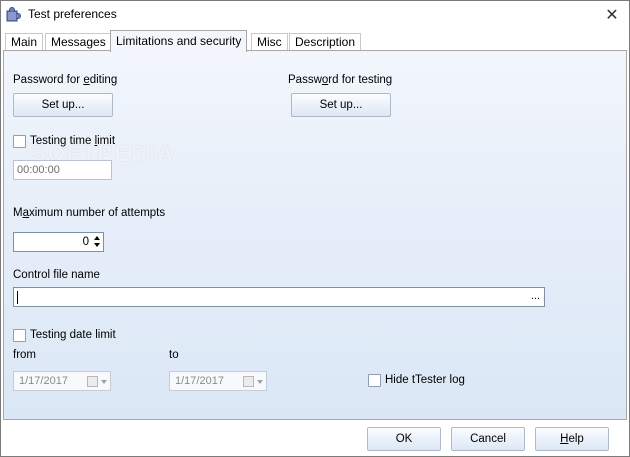  Describe the element at coordinates (340, 80) in the screenshot. I see `password-testing-label: Password for testing` at that location.